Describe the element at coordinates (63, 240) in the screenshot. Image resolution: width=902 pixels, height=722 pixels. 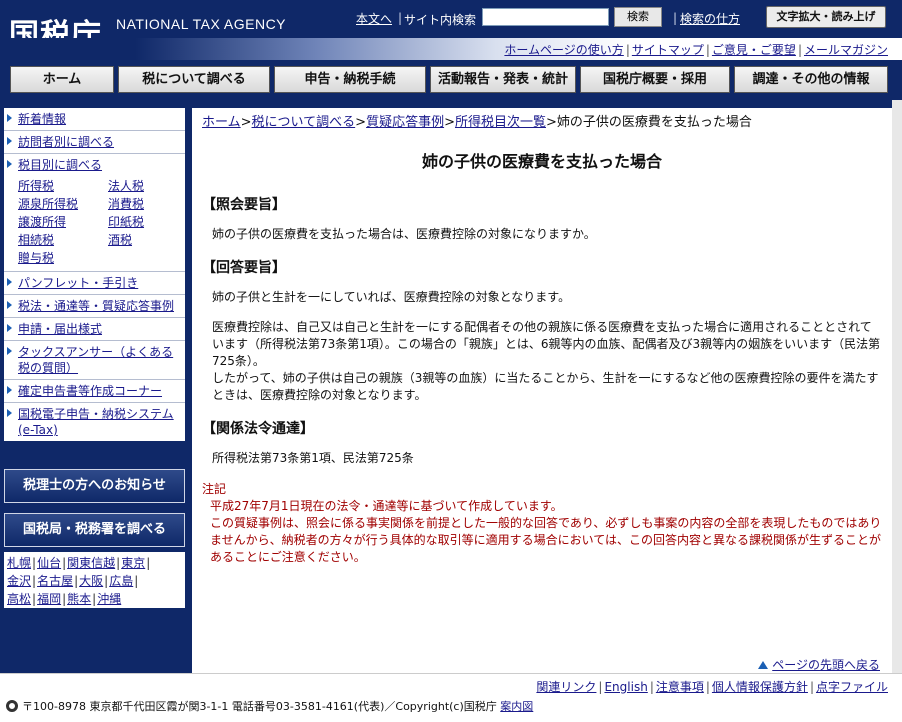
I see `tax-link: 相続税` at that location.